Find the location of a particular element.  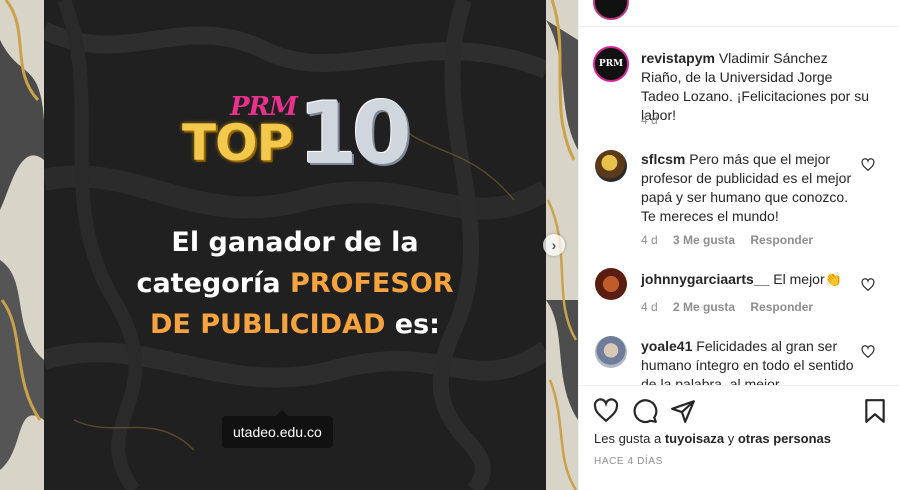

caption-avatar: PRM is located at coordinates (611, 64).